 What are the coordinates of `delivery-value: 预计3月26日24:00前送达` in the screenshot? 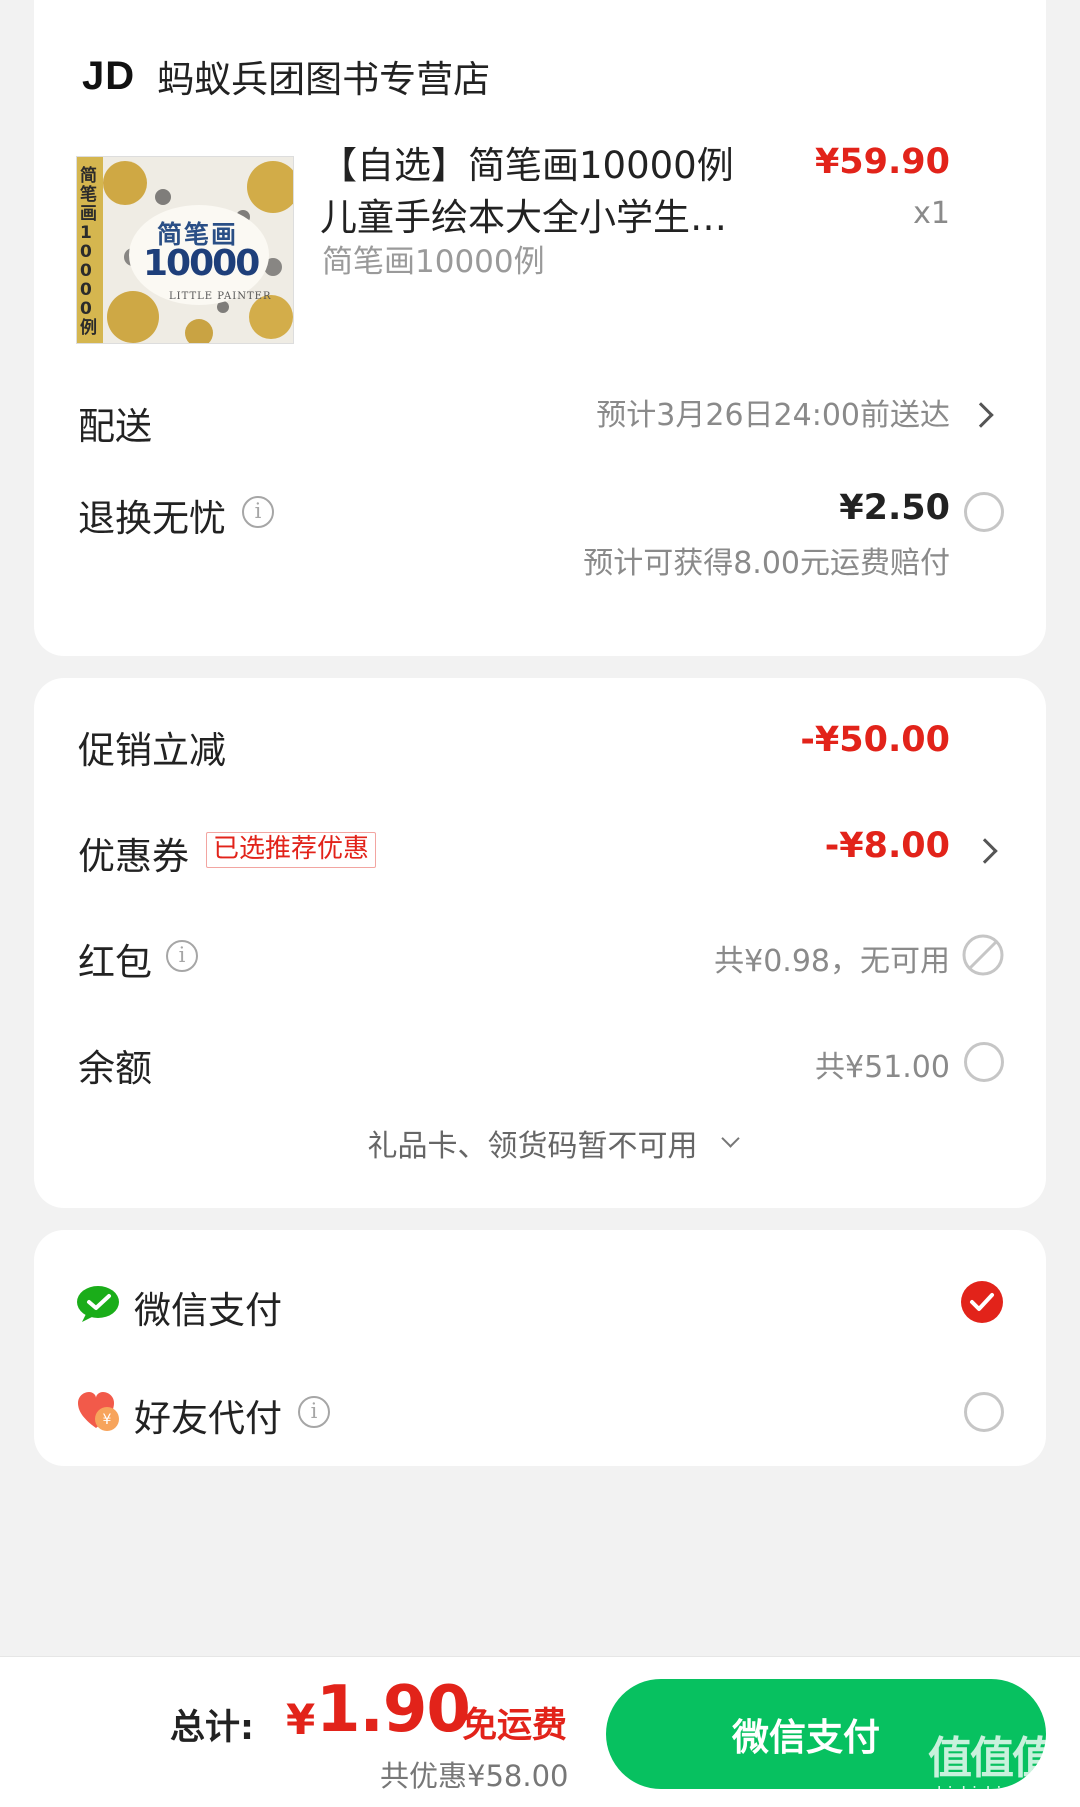 It's located at (773, 415).